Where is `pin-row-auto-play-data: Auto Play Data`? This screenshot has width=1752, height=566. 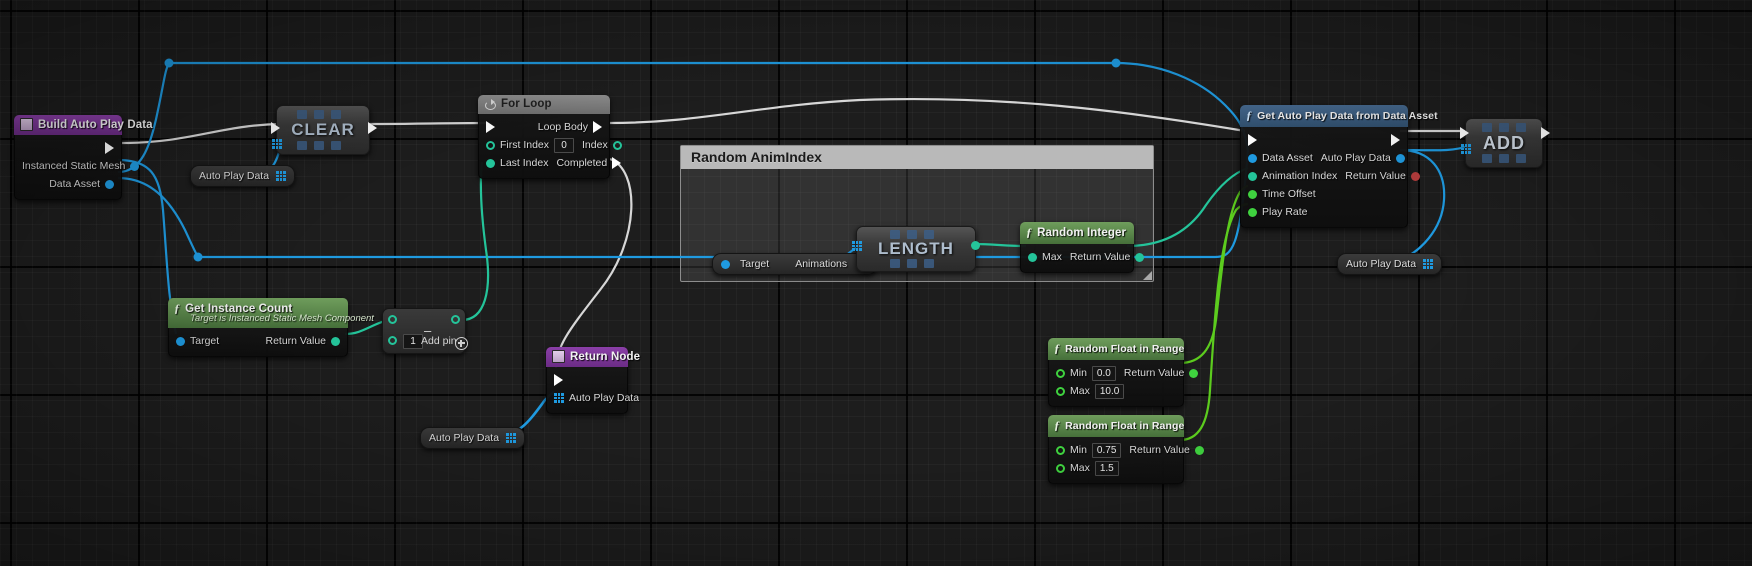
pin-row-auto-play-data: Auto Play Data is located at coordinates (593, 398).